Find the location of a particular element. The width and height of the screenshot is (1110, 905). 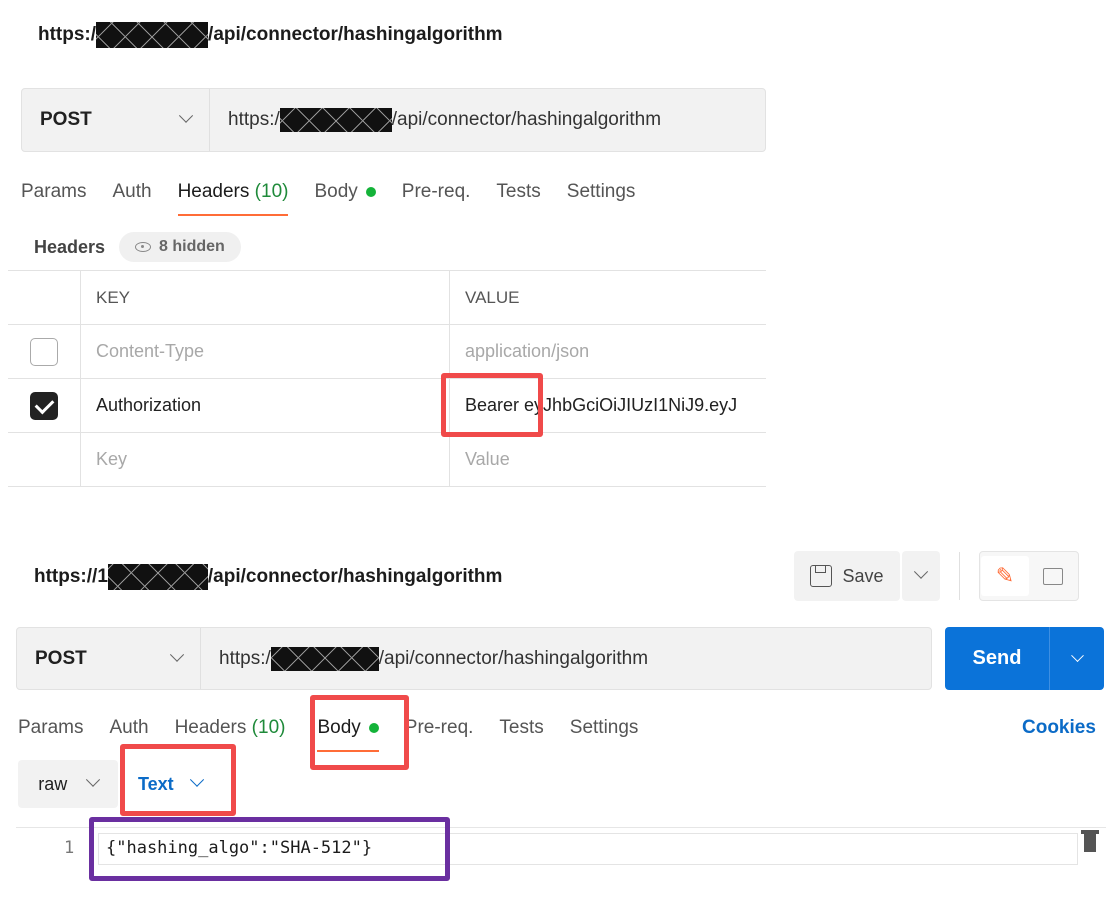

header-key-cell: Content-Type is located at coordinates (265, 351).